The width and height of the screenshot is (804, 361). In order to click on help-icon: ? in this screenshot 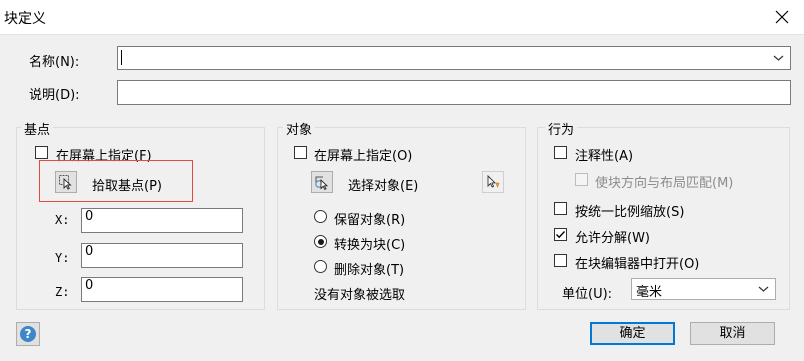, I will do `click(28, 334)`.